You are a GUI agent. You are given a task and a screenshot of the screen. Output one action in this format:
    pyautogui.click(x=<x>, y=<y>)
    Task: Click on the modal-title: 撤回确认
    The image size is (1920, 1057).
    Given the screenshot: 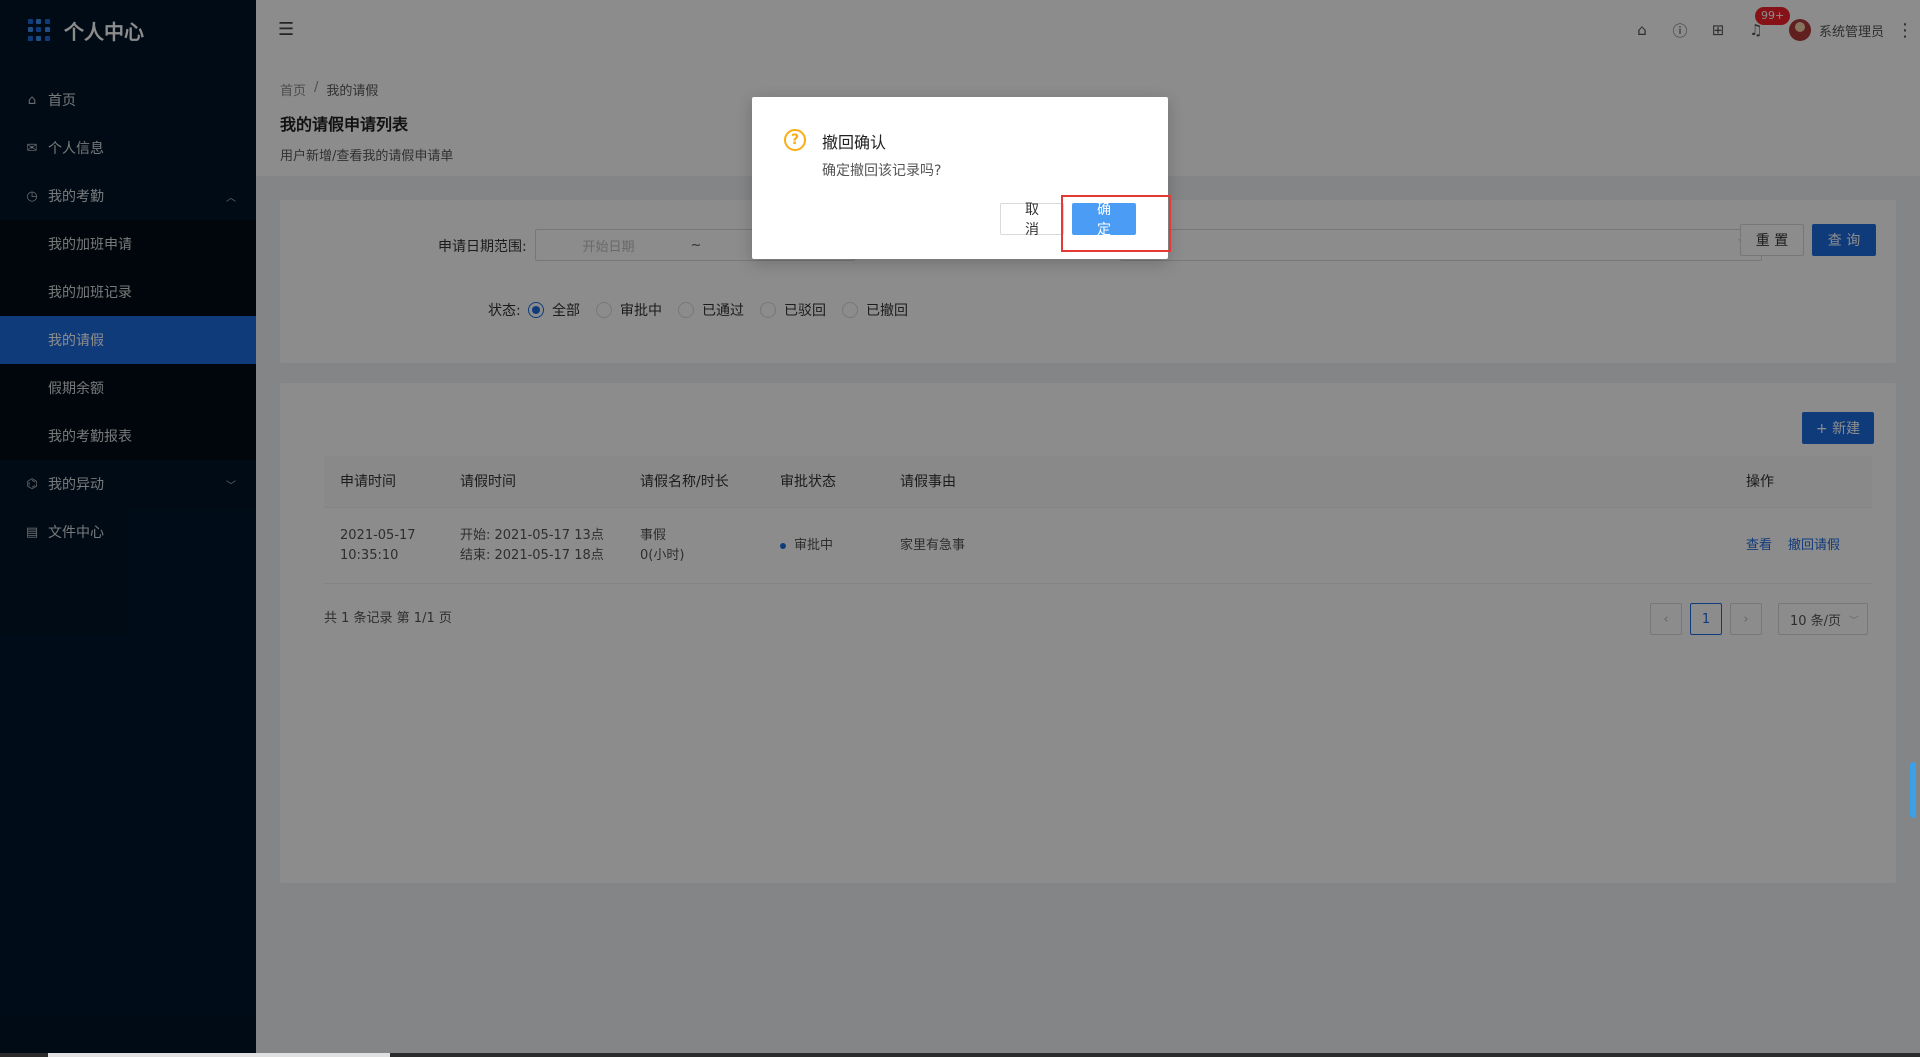 What is the action you would take?
    pyautogui.click(x=854, y=142)
    